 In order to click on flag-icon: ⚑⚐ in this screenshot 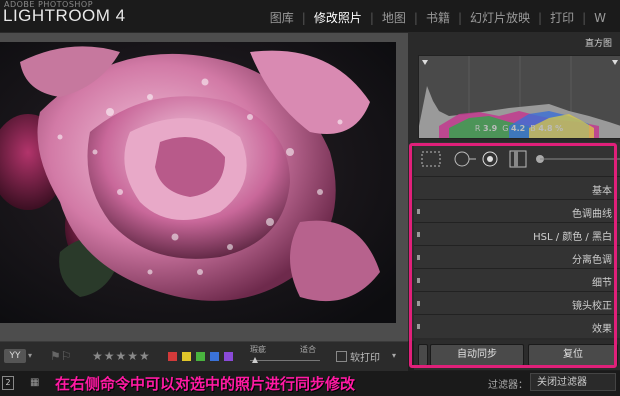, I will do `click(61, 356)`.